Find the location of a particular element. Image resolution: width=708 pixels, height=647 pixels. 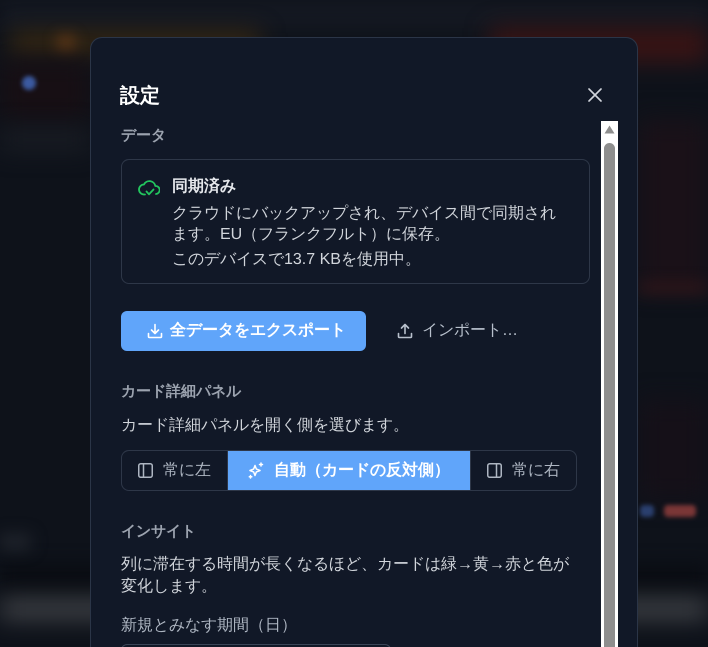

close-icon is located at coordinates (595, 95).